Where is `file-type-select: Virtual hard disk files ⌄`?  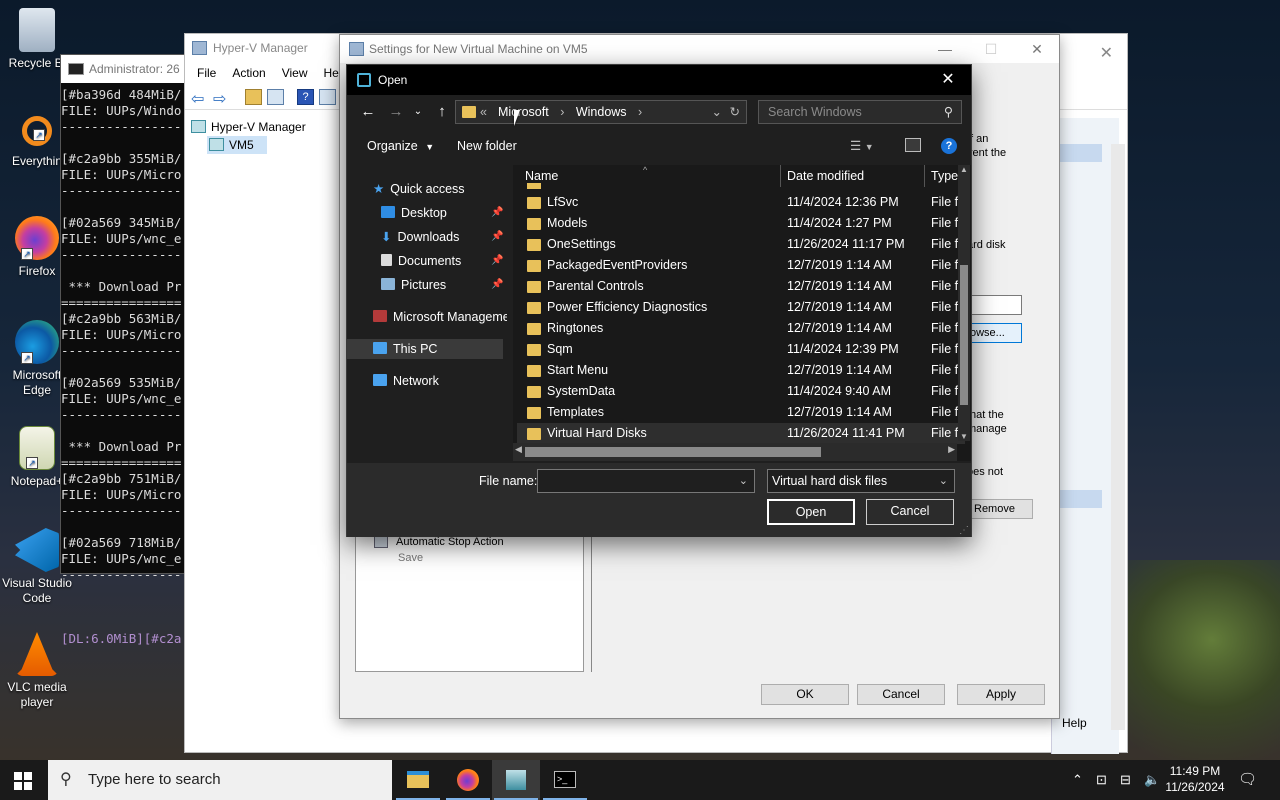 file-type-select: Virtual hard disk files ⌄ is located at coordinates (861, 481).